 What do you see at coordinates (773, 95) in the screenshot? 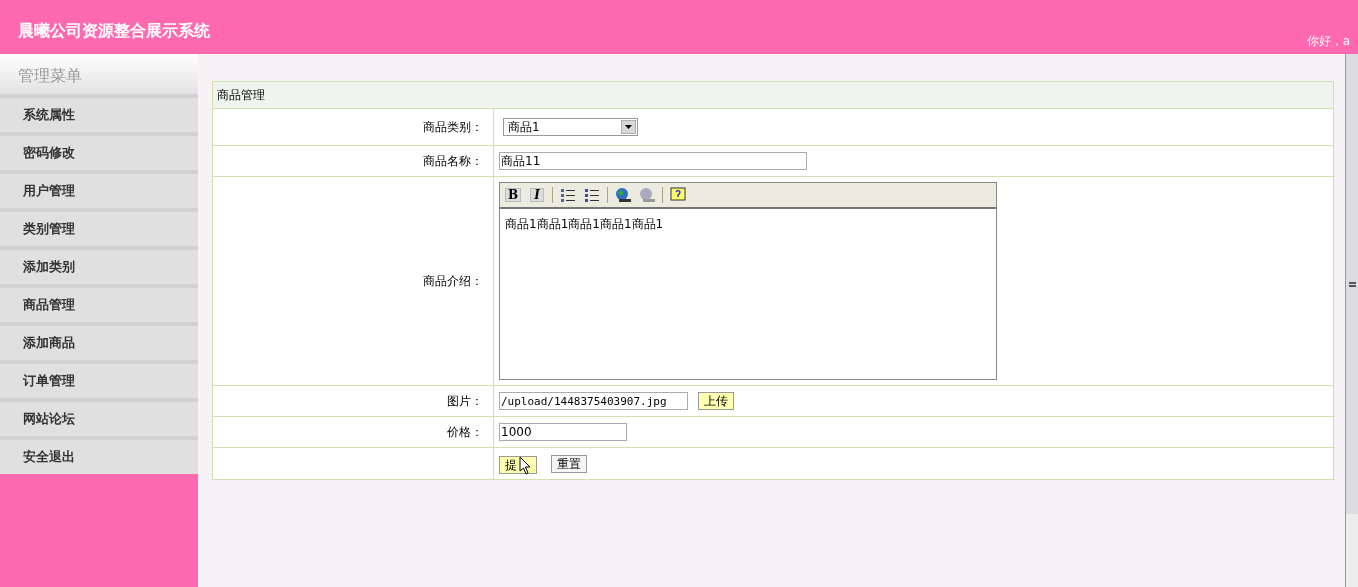
I see `form-header: 商品管理` at bounding box center [773, 95].